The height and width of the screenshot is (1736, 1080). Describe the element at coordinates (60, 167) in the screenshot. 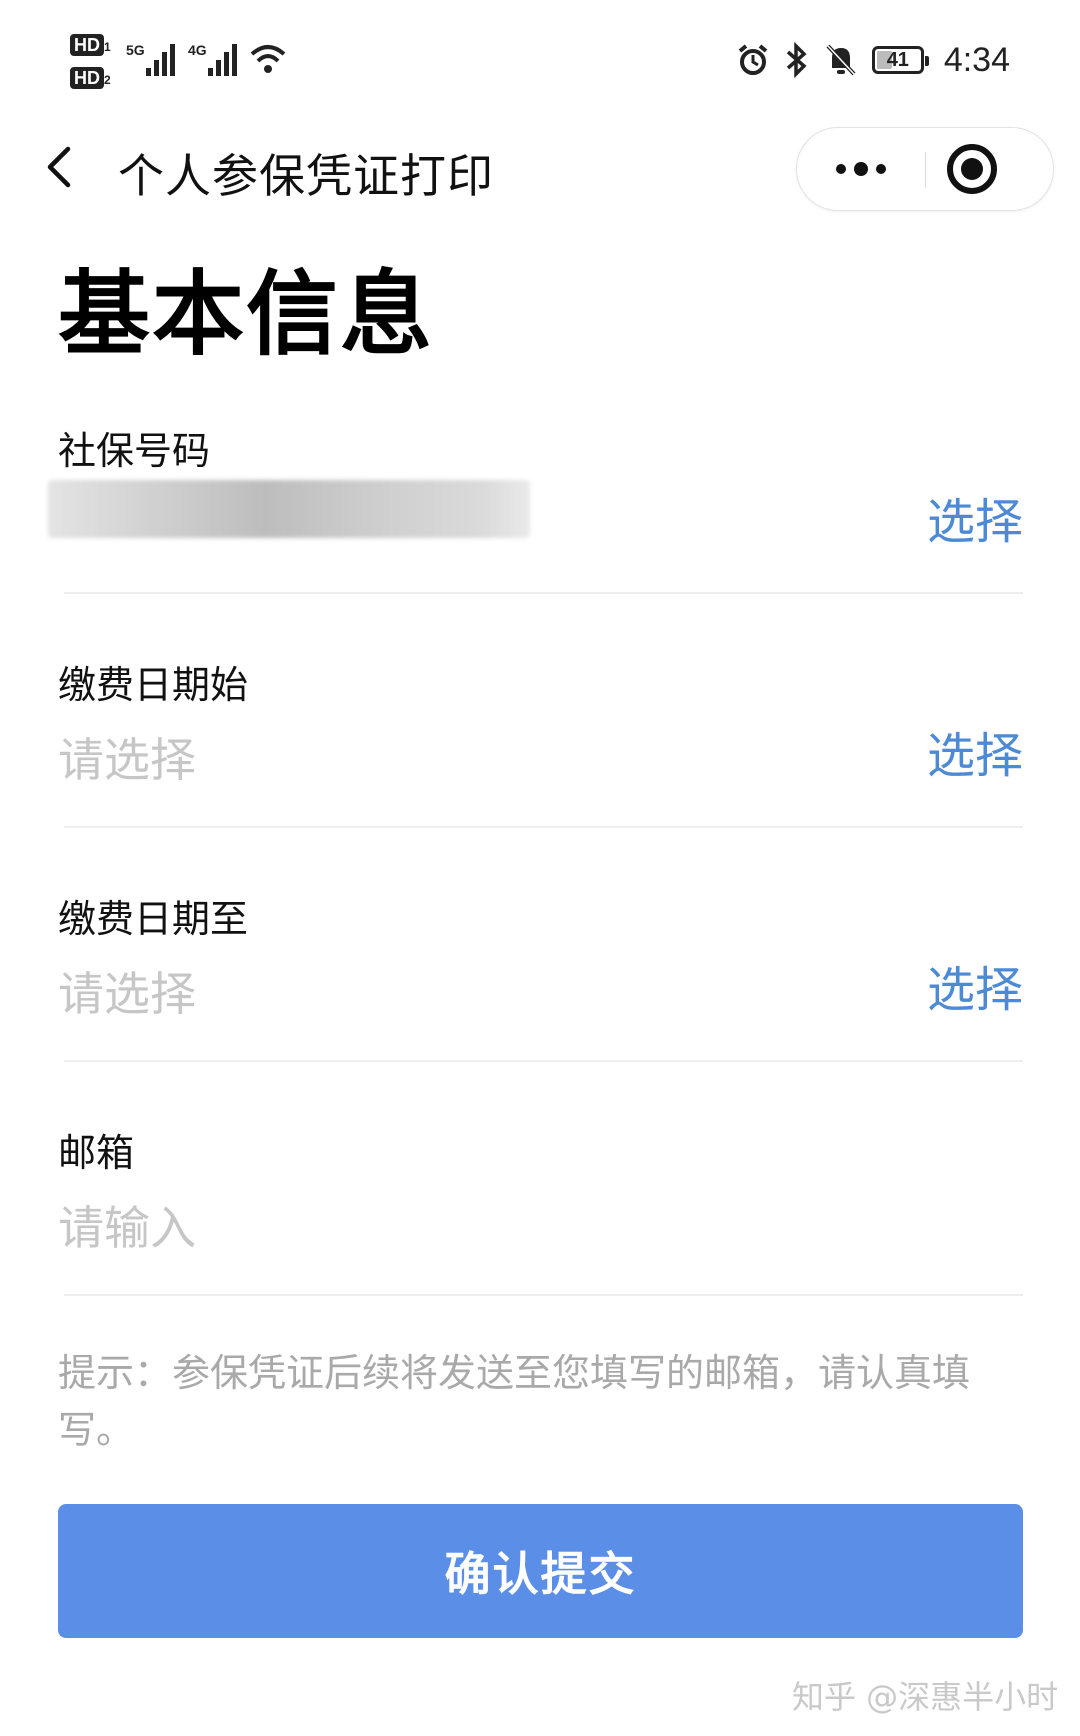

I see `chevron-left-icon` at that location.